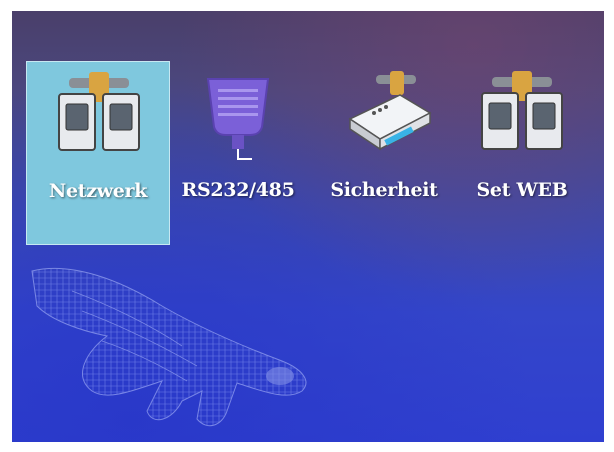  I want to click on menu-item-set-web: Set WEB, so click(522, 153).